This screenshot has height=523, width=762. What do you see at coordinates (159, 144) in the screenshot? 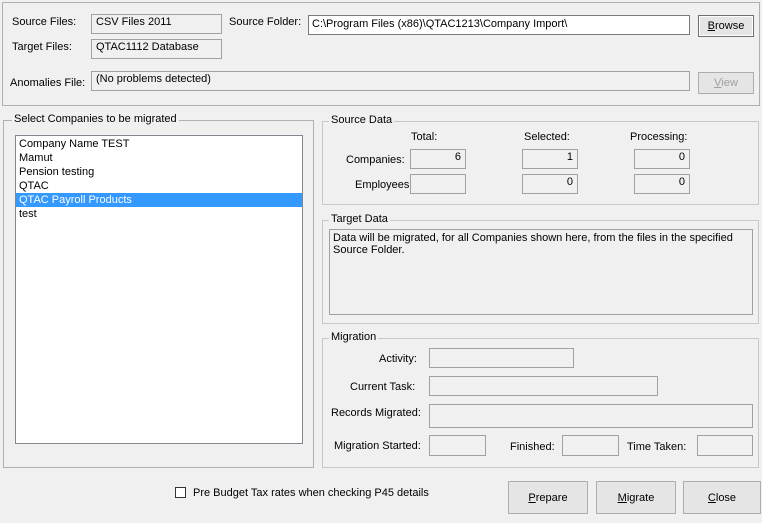
I see `company-list-item: Company Name TEST` at bounding box center [159, 144].